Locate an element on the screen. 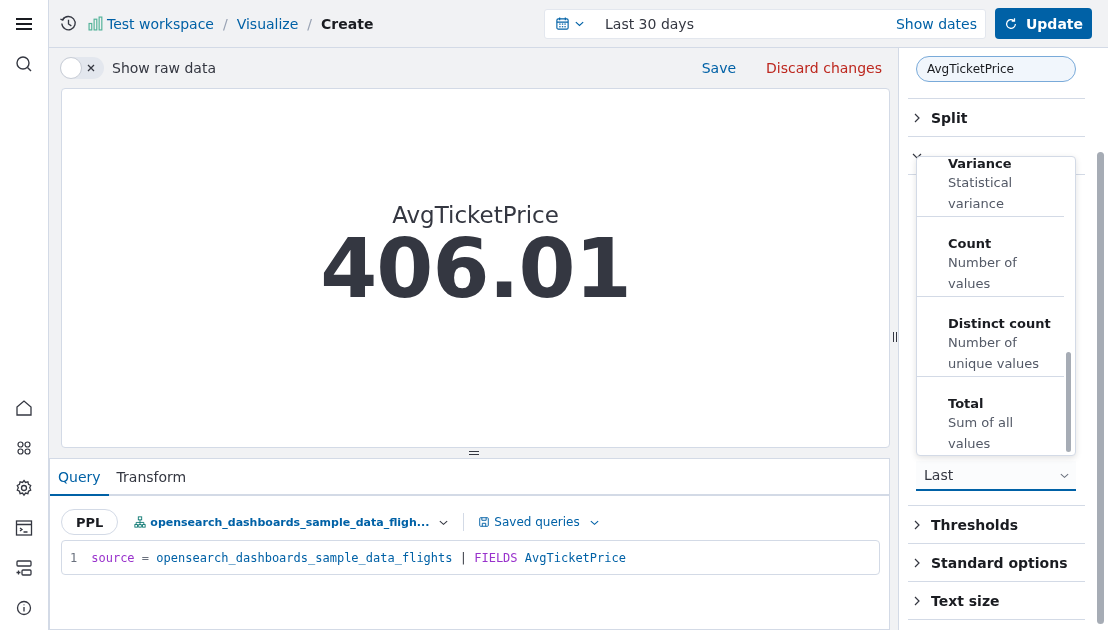  accordion-header: Text size is located at coordinates (996, 601).